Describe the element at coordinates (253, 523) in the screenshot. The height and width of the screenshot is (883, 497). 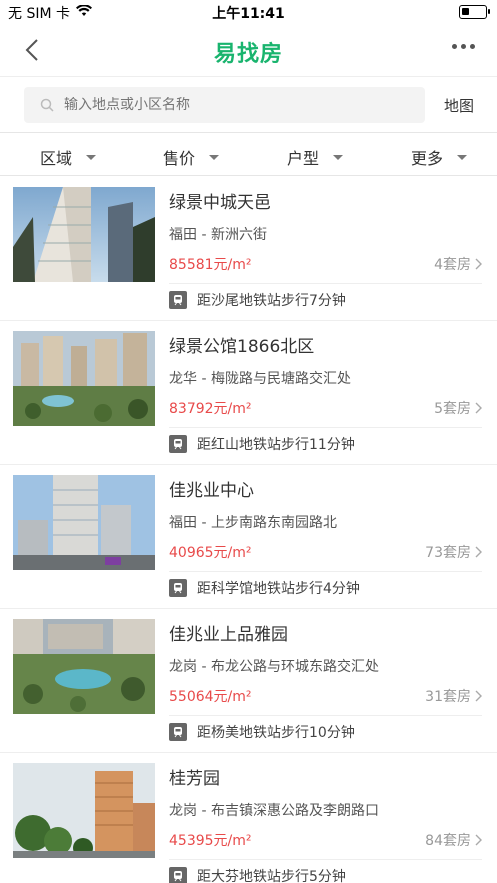
I see `listing-location: 福田 - 上步南路东南园路北` at that location.